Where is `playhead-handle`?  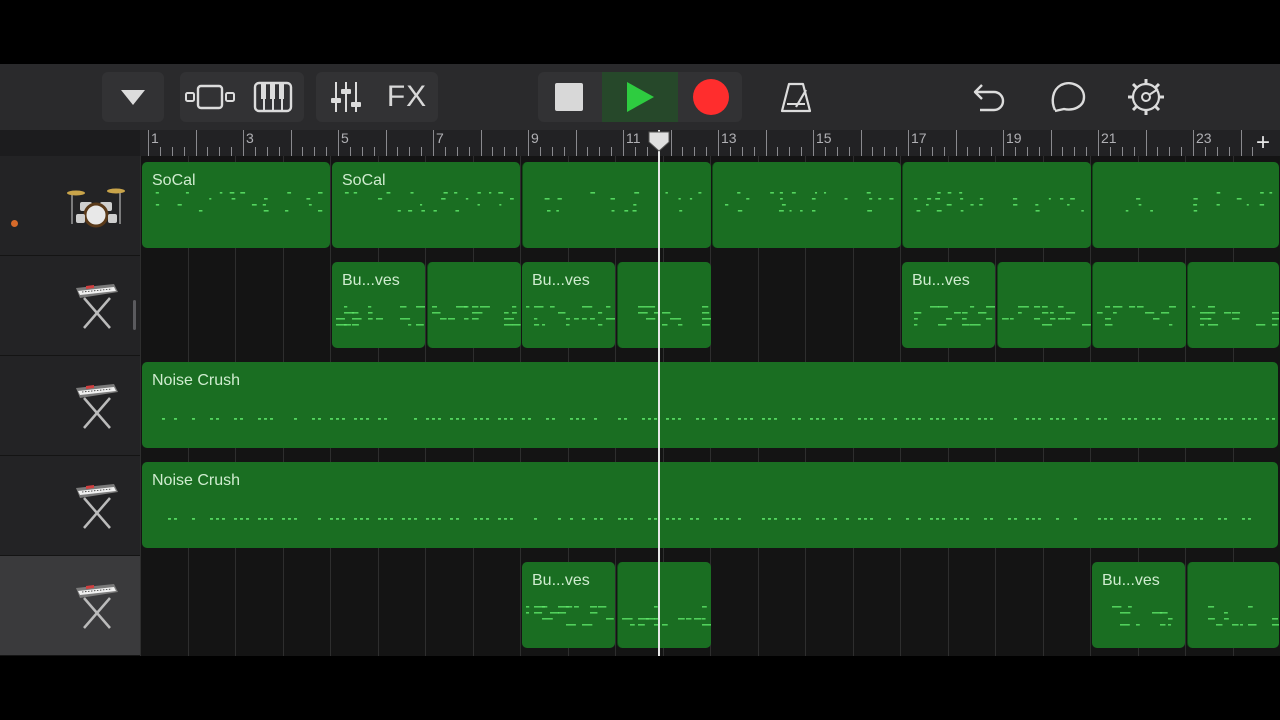 playhead-handle is located at coordinates (659, 141).